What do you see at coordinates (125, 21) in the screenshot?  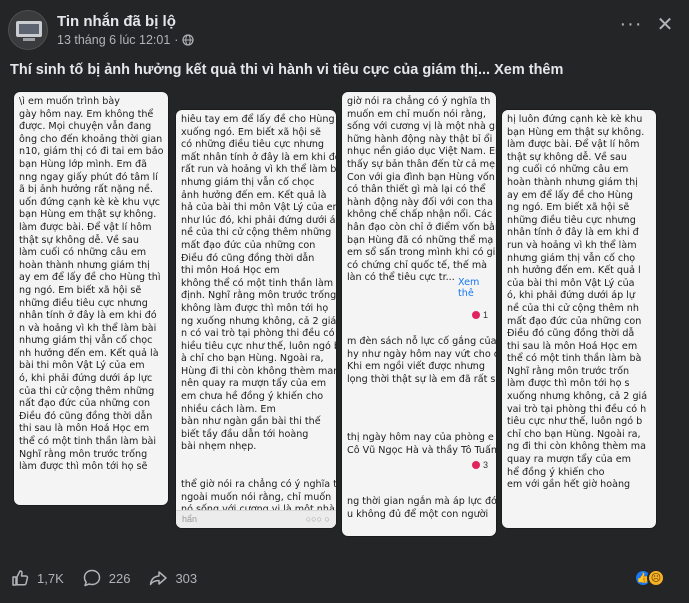 I see `author-name: Tin nhắn đã bị lộ` at bounding box center [125, 21].